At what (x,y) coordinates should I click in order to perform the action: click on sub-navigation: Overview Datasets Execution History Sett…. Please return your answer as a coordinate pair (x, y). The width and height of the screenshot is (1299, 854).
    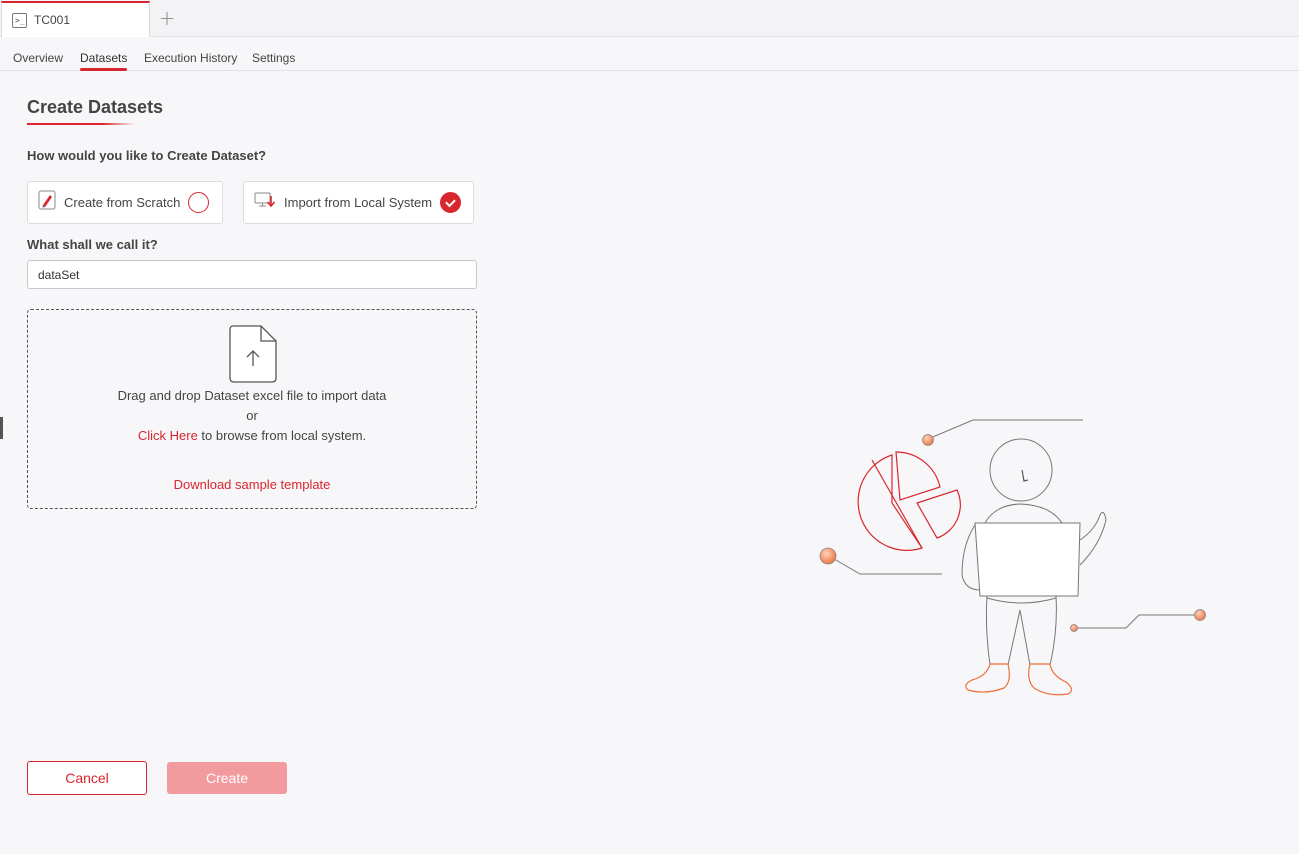
    Looking at the image, I should click on (649, 54).